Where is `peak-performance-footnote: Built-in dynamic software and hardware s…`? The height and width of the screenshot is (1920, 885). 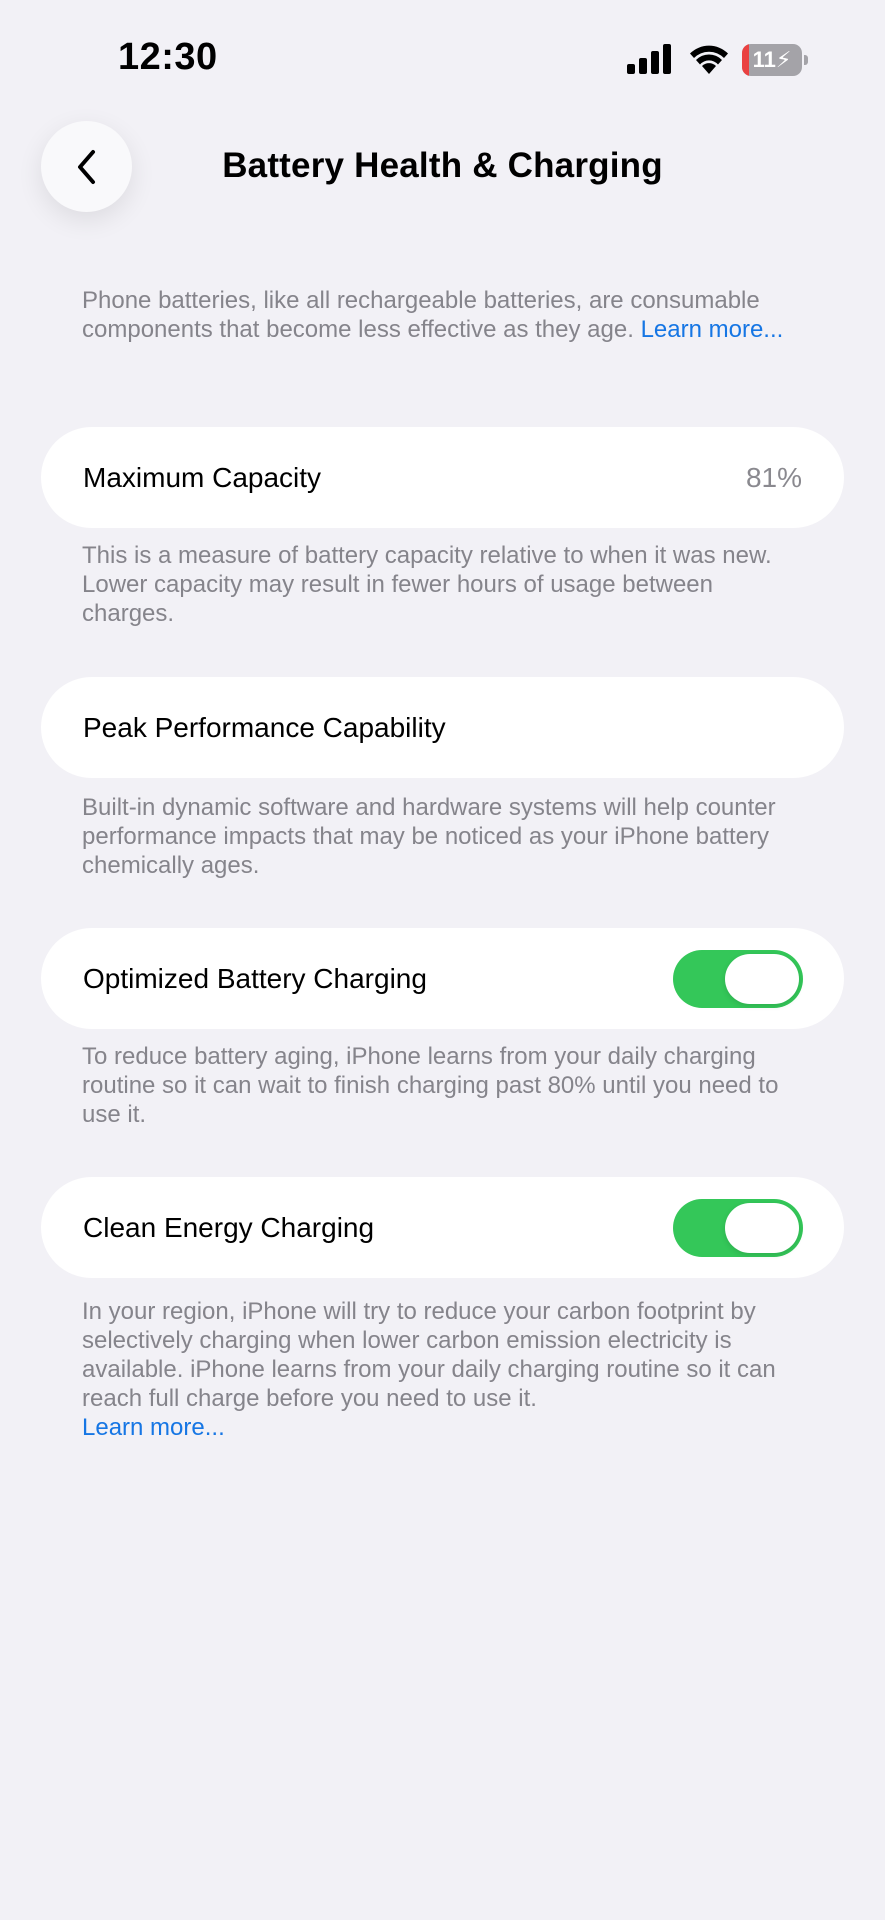 peak-performance-footnote: Built-in dynamic software and hardware s… is located at coordinates (429, 836).